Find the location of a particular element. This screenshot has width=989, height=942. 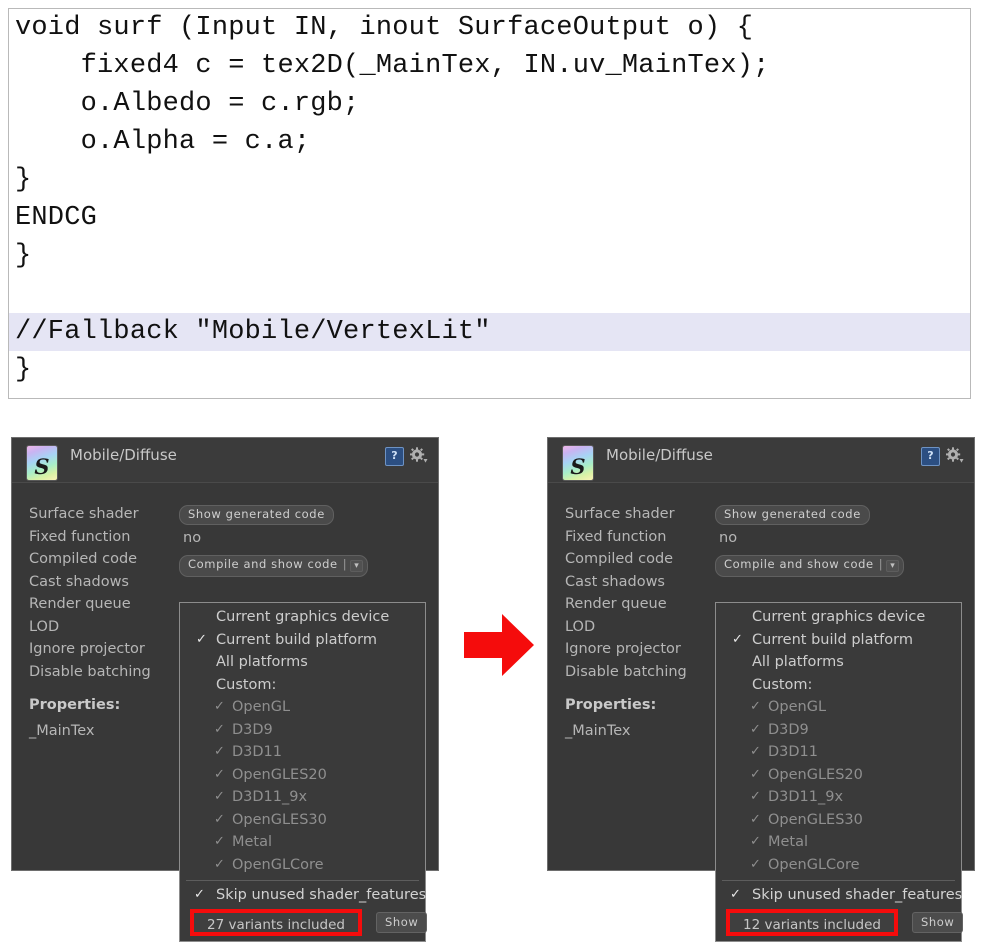

panel-title: Mobile/Diffuse is located at coordinates (659, 455).